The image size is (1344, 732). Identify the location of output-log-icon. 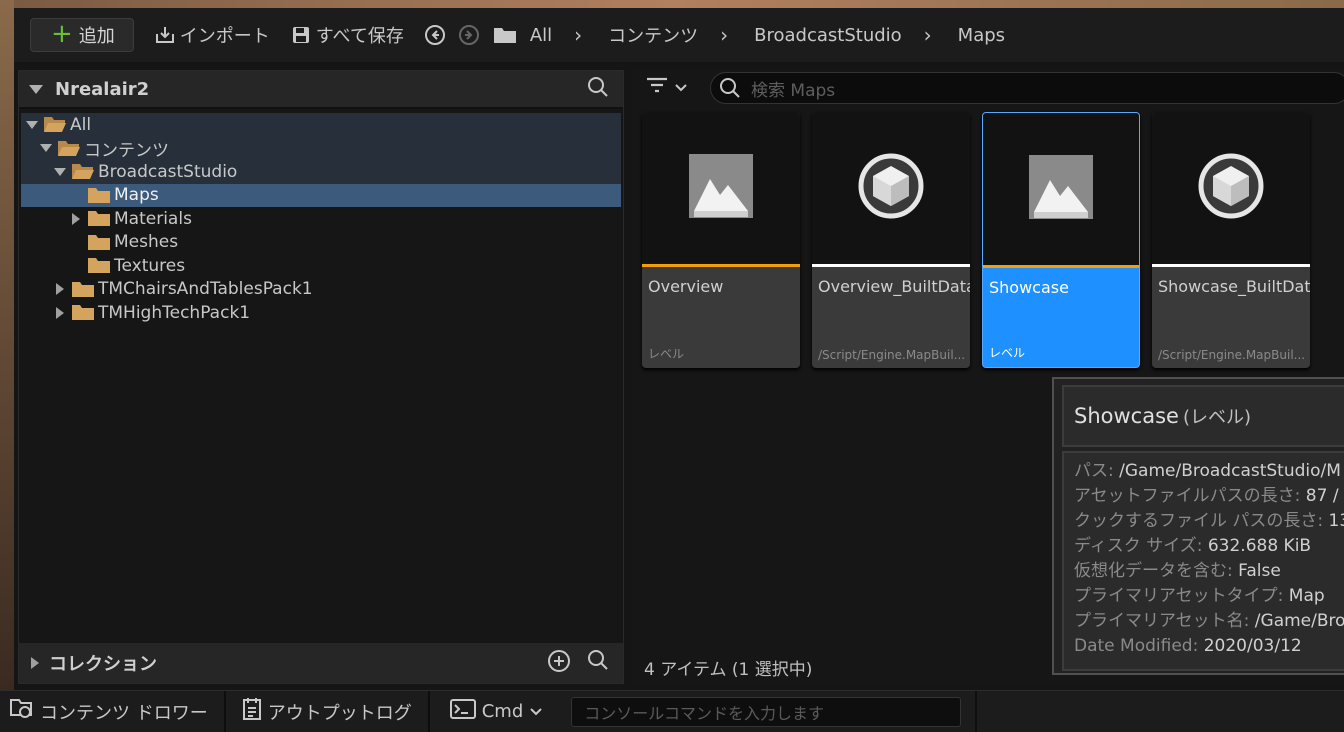
(252, 711).